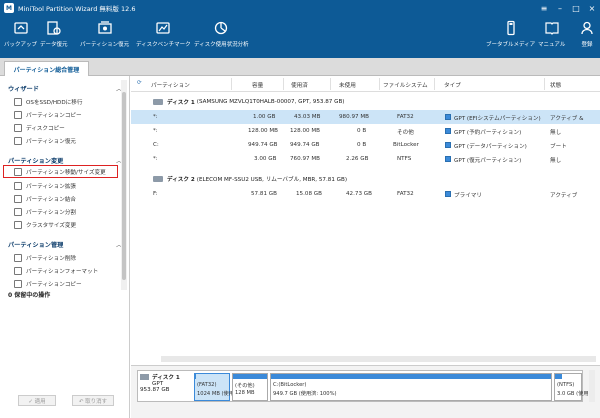 This screenshot has height=418, width=600. What do you see at coordinates (36, 245) in the screenshot?
I see `sidebar-section-manage-partition: パーティション管理` at bounding box center [36, 245].